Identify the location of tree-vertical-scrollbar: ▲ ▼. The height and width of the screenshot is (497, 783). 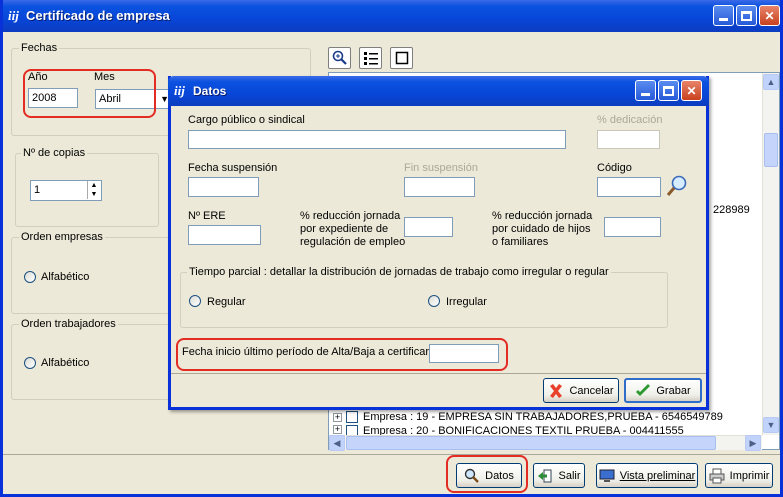
(770, 254).